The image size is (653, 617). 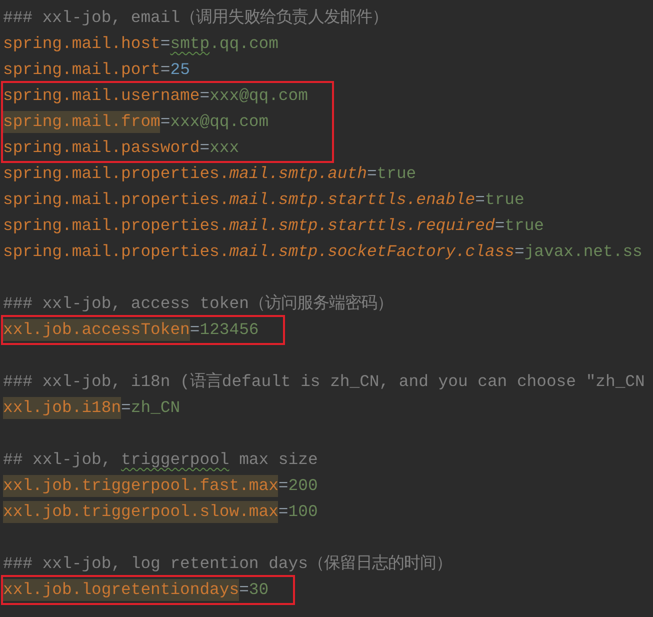 I want to click on property-key: spring.mail.properties.mail.smtp.socketFactory.class, so click(x=258, y=252).